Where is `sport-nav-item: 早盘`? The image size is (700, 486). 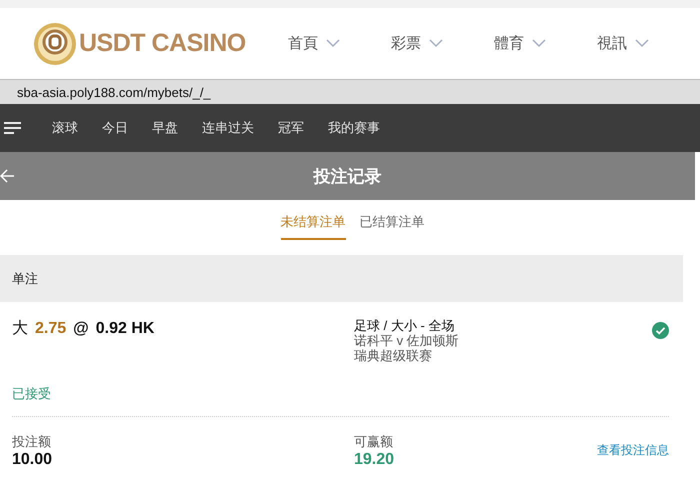
sport-nav-item: 早盘 is located at coordinates (165, 128).